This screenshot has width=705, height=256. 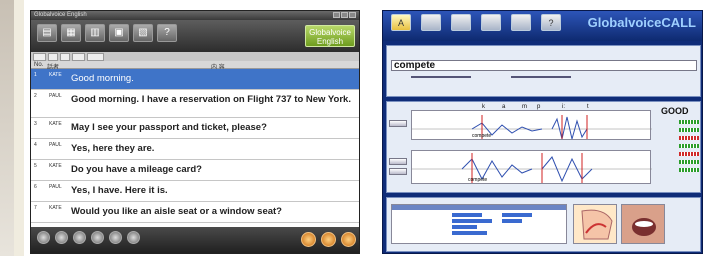 I want to click on toolbar-button-5: ▧, so click(x=143, y=33).